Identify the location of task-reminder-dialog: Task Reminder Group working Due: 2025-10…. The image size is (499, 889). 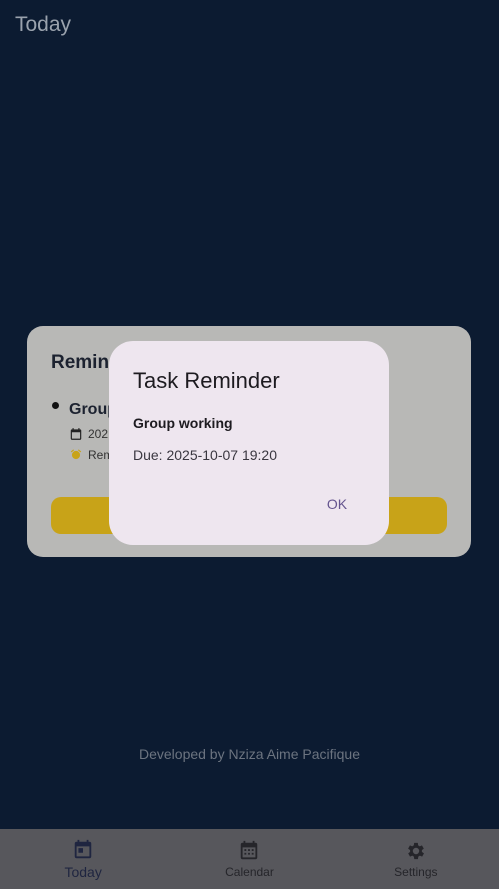
(249, 443).